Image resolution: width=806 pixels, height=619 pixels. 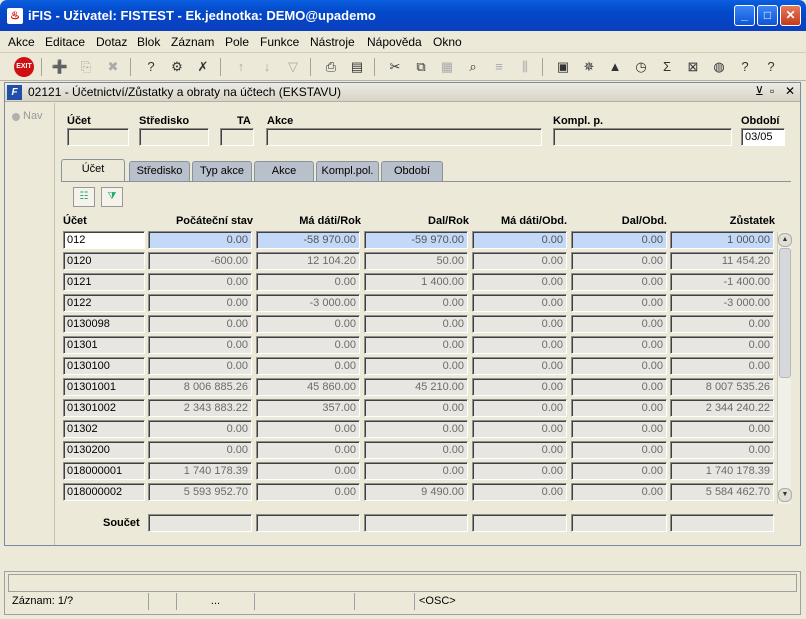 I want to click on kompl-field, so click(x=642, y=137).